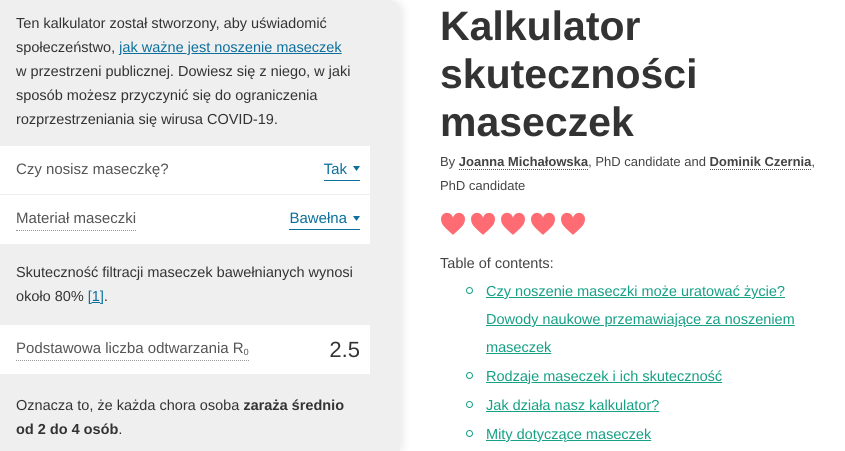 This screenshot has width=845, height=451. I want to click on filtration-note: Skuteczność filtracji maseczek bawełnianych wynosi około 80% [1]., so click(184, 285).